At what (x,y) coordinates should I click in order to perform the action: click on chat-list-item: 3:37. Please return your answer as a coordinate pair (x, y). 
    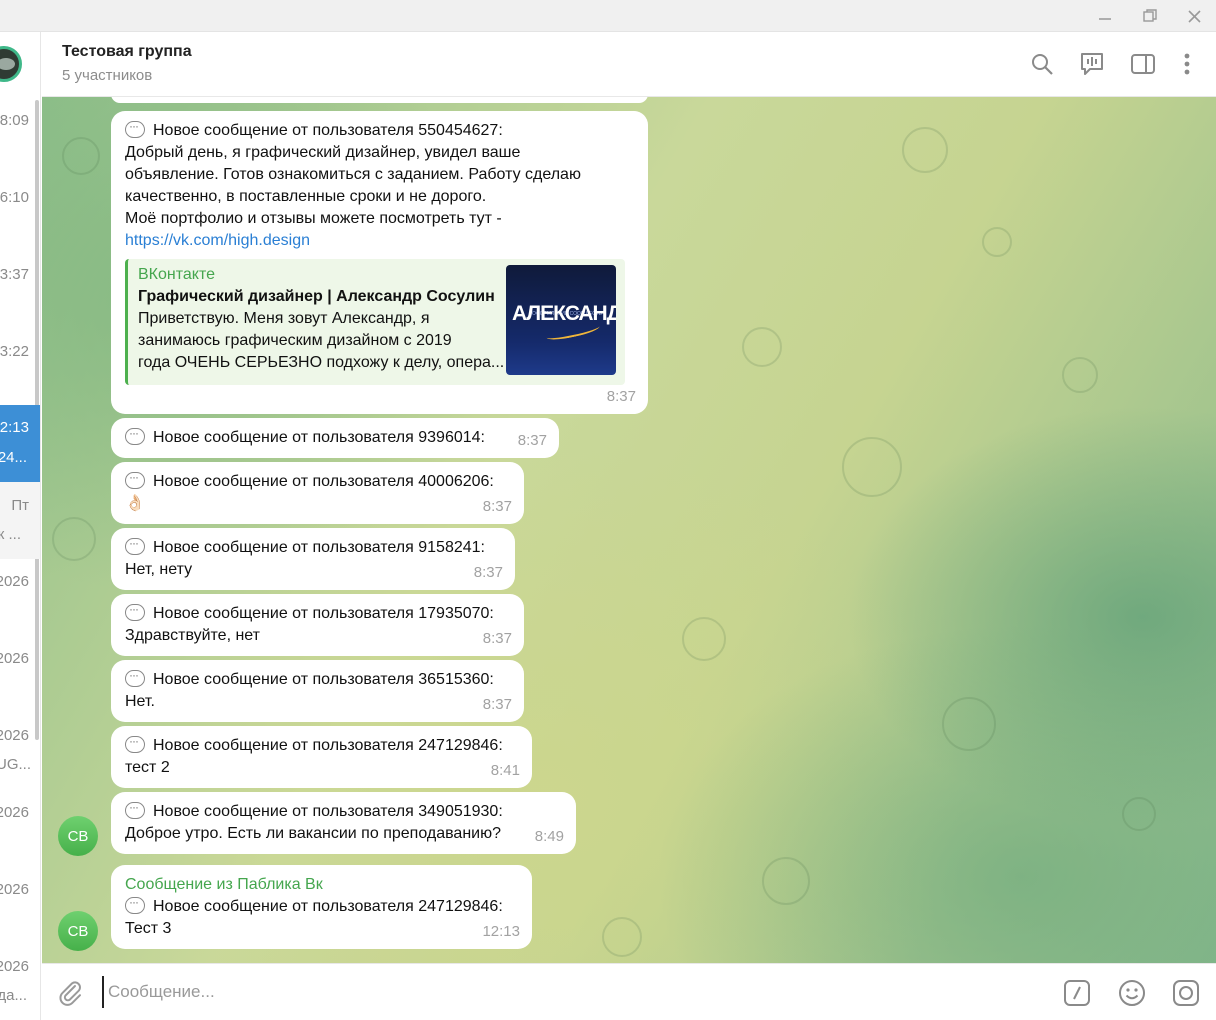
    Looking at the image, I should click on (20, 292).